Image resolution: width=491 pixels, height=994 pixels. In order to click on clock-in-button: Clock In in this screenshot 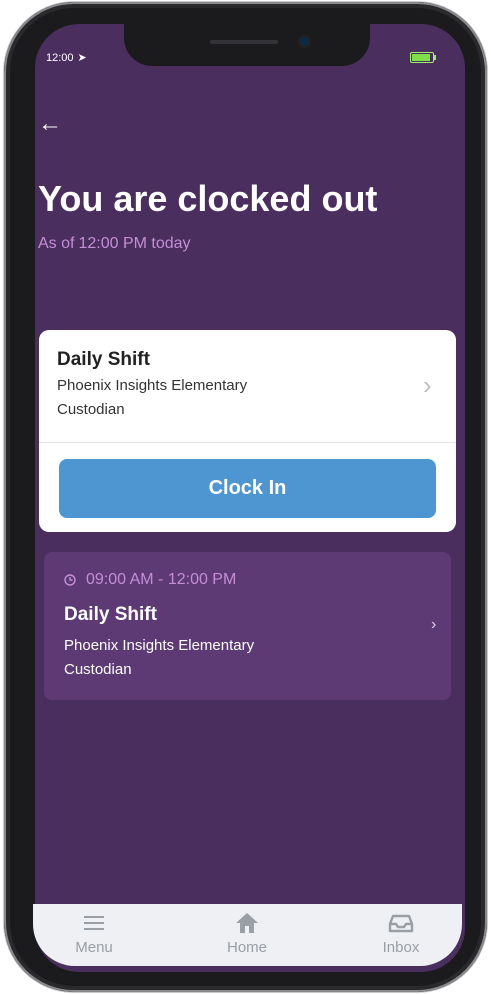, I will do `click(247, 488)`.